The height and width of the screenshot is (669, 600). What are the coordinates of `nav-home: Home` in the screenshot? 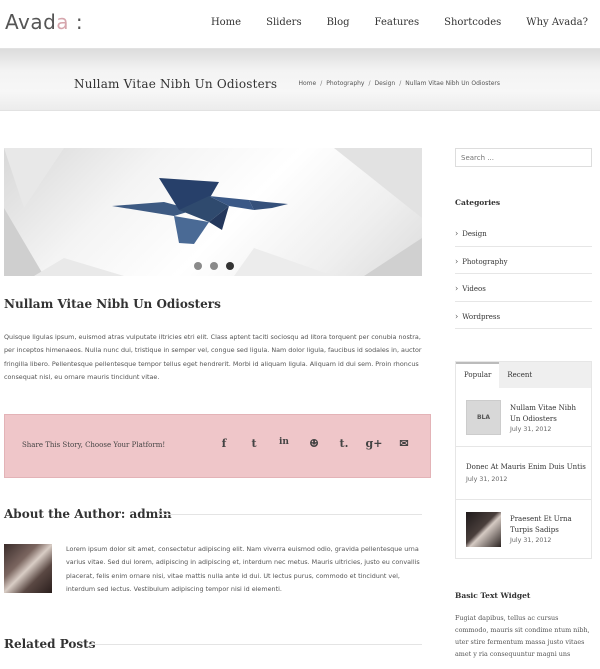 It's located at (226, 22).